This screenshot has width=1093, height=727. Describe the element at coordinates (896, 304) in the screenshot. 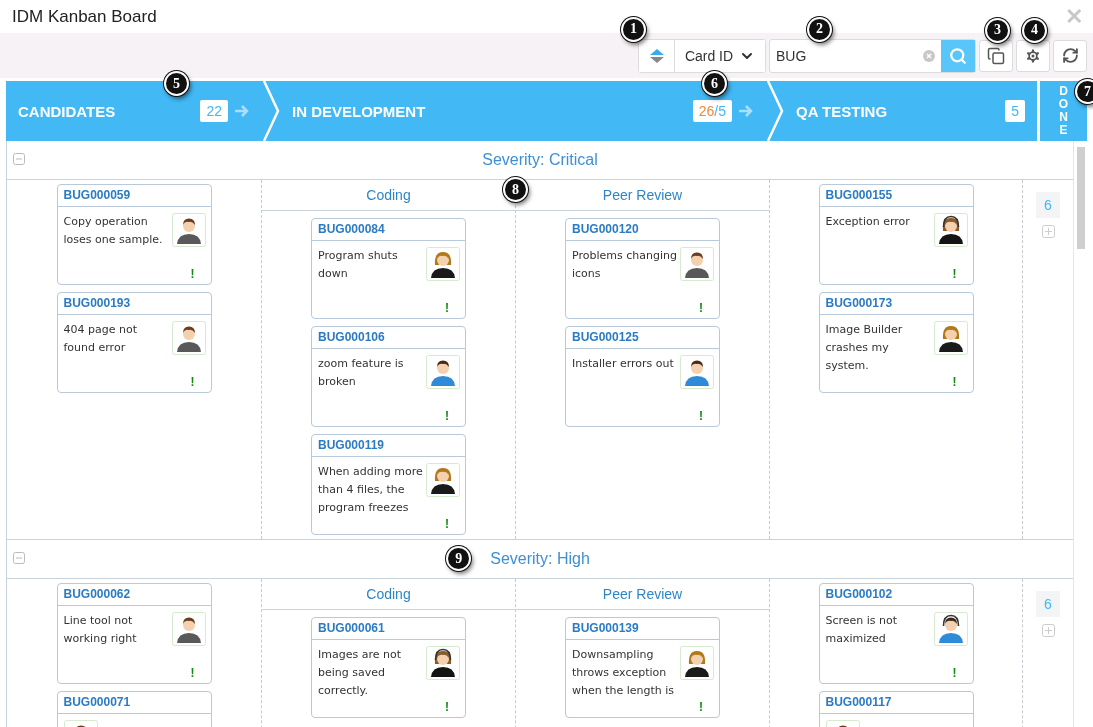

I see `card-id: BUG000173` at that location.